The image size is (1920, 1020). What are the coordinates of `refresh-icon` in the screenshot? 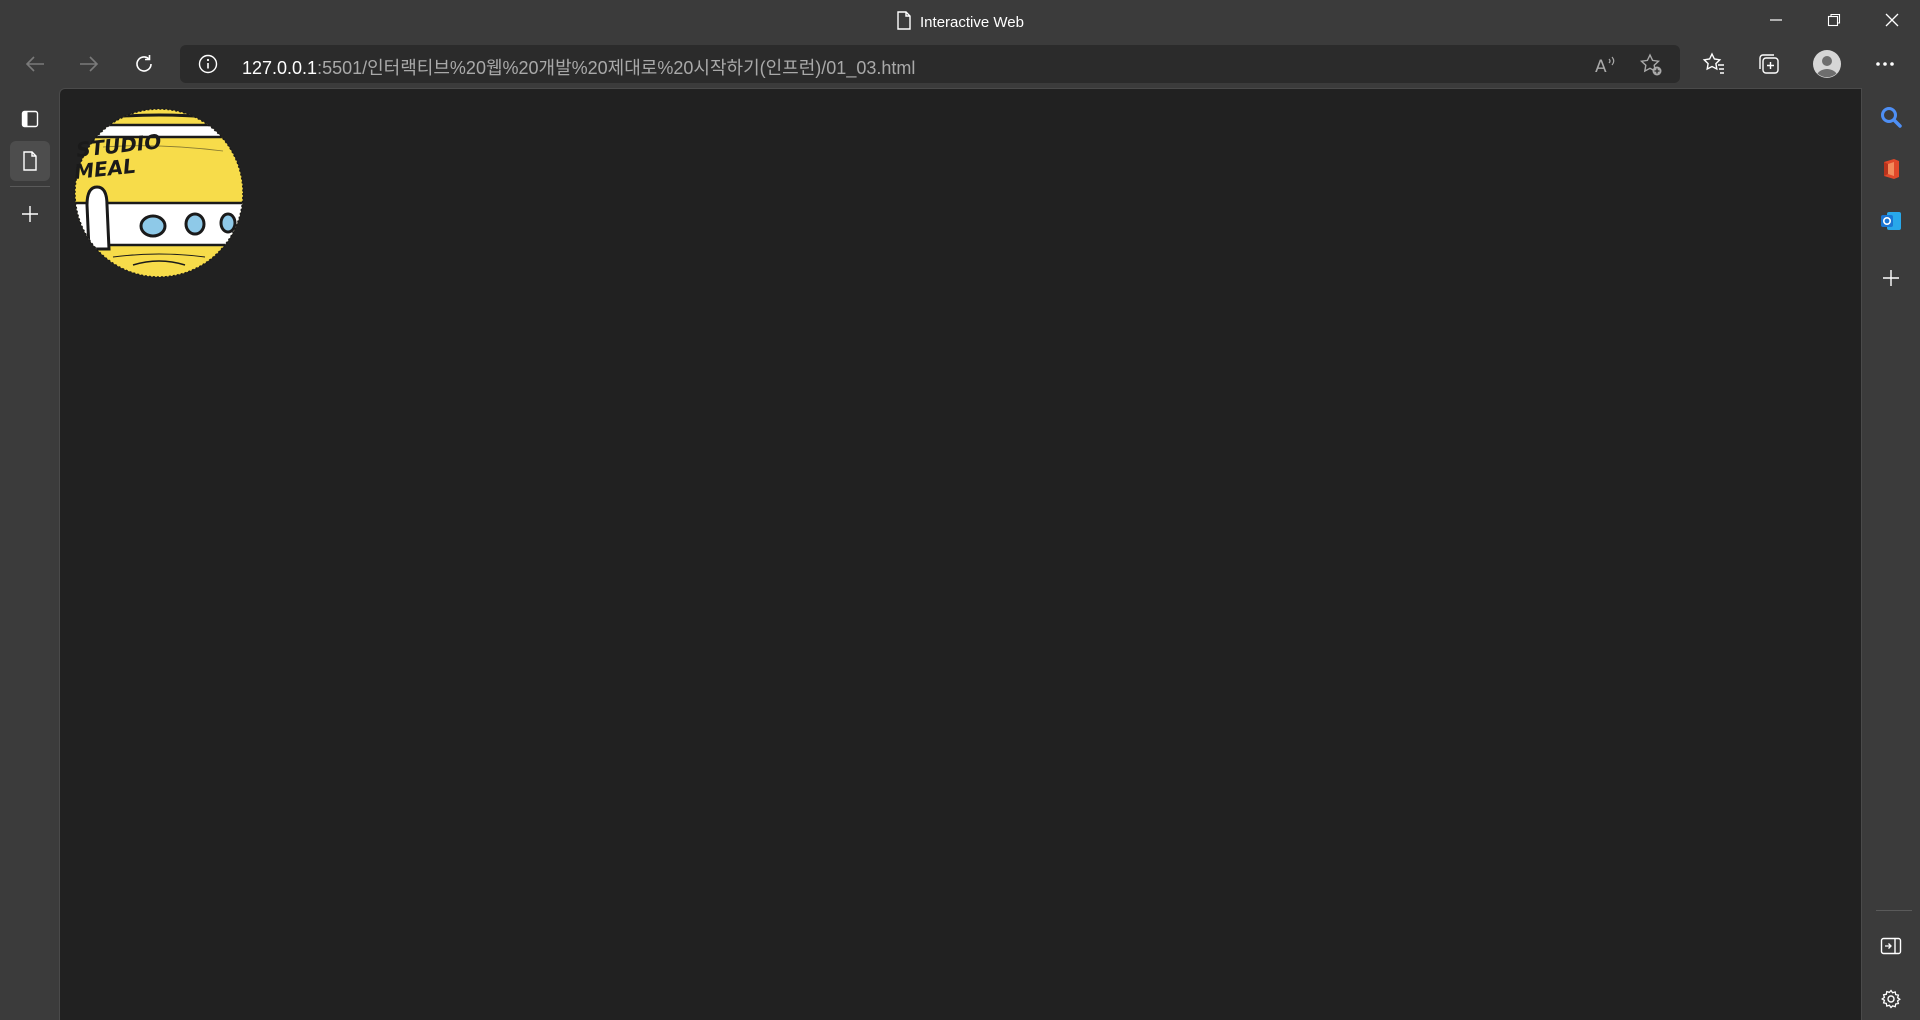 It's located at (144, 63).